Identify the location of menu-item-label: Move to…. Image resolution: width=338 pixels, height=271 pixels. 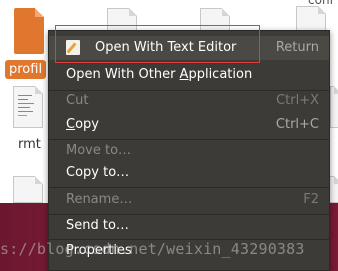
(99, 150).